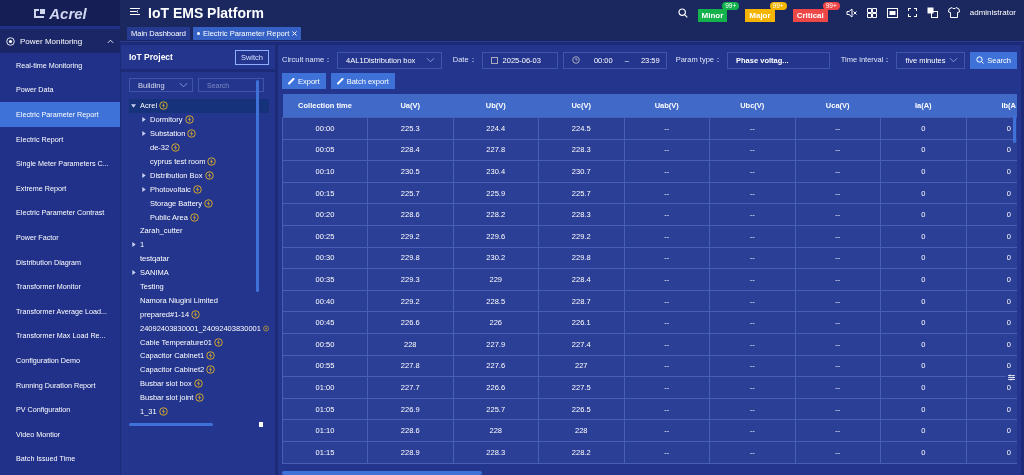 Image resolution: width=1024 pixels, height=475 pixels. What do you see at coordinates (10, 41) in the screenshot?
I see `gauge-icon` at bounding box center [10, 41].